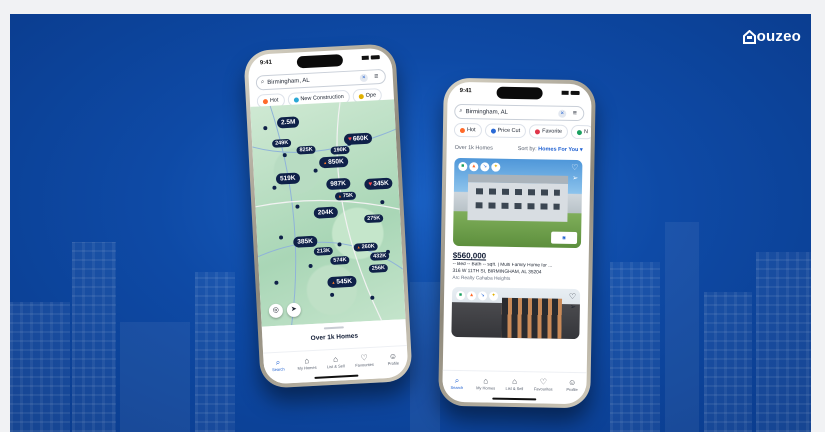  Describe the element at coordinates (371, 95) in the screenshot. I see `chip-label: Ope` at that location.